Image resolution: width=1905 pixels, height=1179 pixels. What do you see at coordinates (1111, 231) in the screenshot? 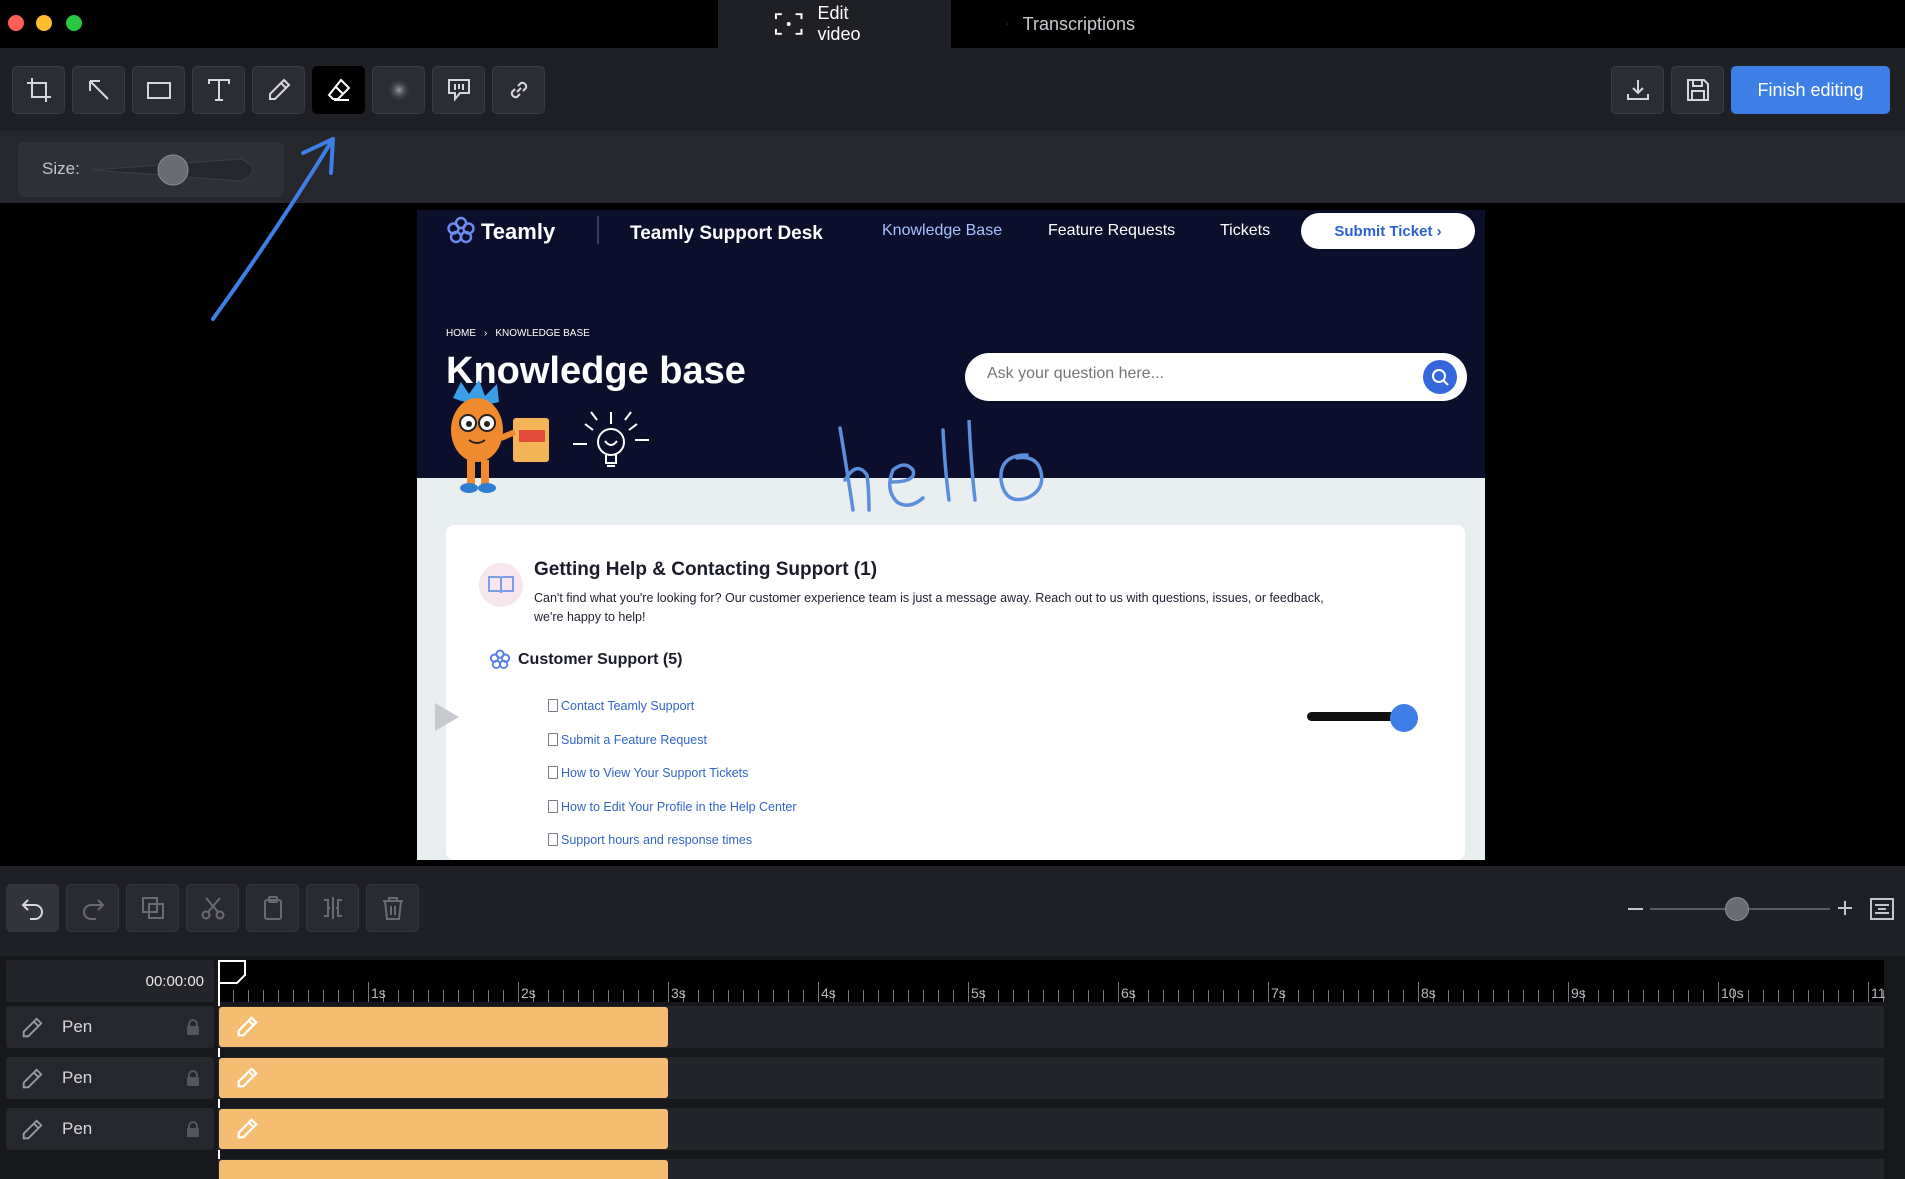
I see `nav-feature-requests: Feature Requests` at bounding box center [1111, 231].